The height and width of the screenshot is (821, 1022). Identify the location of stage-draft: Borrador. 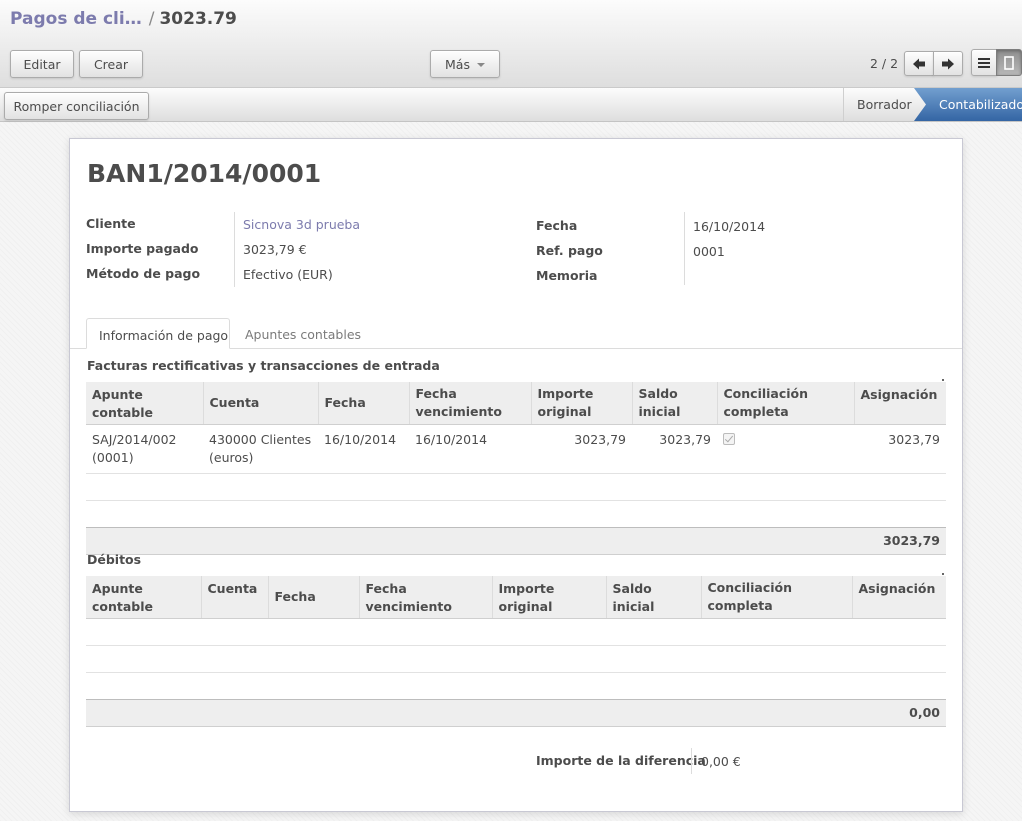
(879, 104).